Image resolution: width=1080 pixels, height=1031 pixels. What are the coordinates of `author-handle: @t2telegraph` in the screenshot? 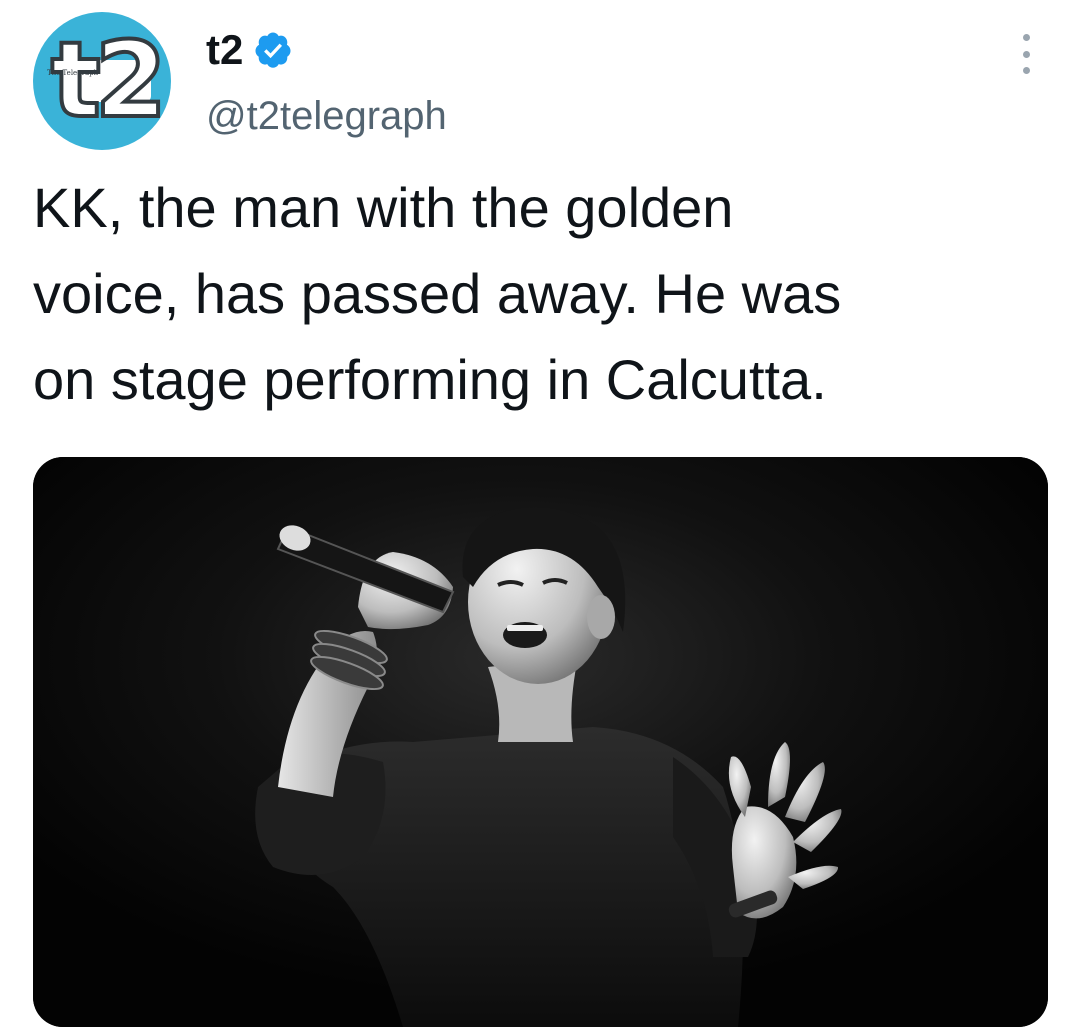 It's located at (326, 116).